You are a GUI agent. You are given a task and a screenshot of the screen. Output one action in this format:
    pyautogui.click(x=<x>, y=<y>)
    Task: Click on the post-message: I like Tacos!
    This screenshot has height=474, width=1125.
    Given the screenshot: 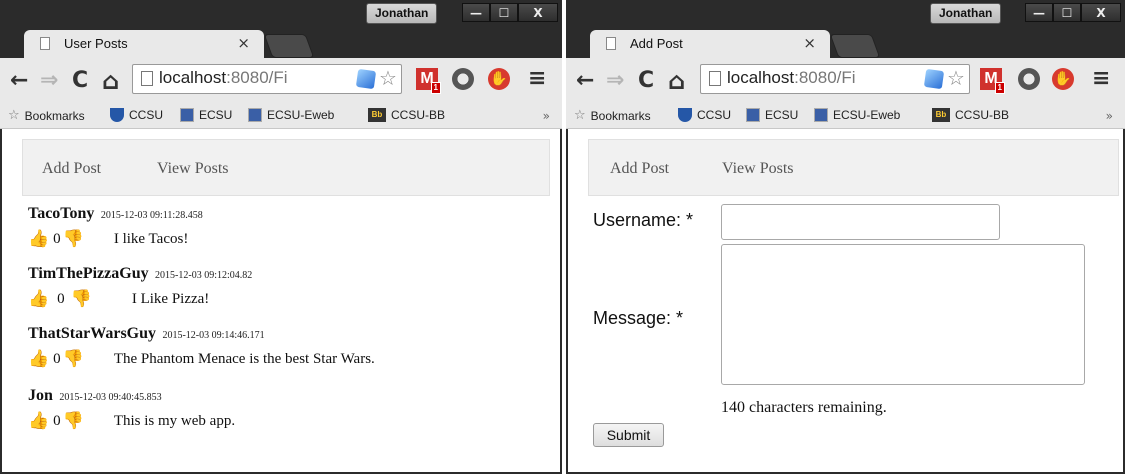 What is the action you would take?
    pyautogui.click(x=151, y=238)
    